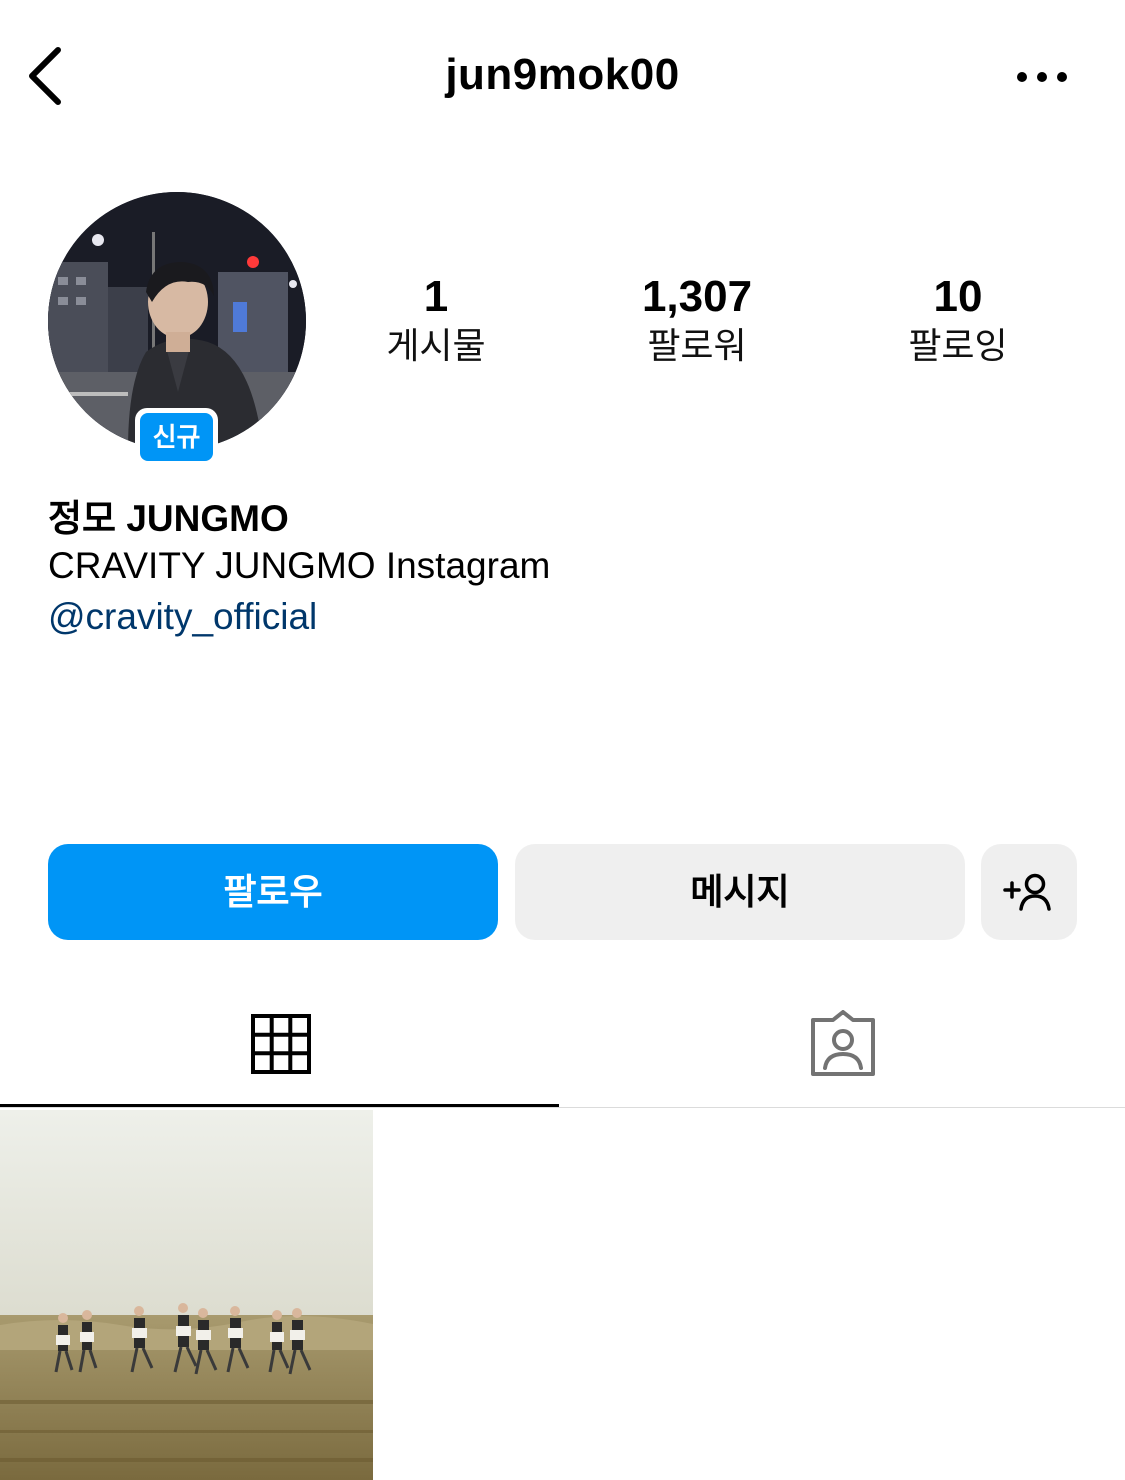  What do you see at coordinates (843, 1043) in the screenshot?
I see `tagged-person-icon` at bounding box center [843, 1043].